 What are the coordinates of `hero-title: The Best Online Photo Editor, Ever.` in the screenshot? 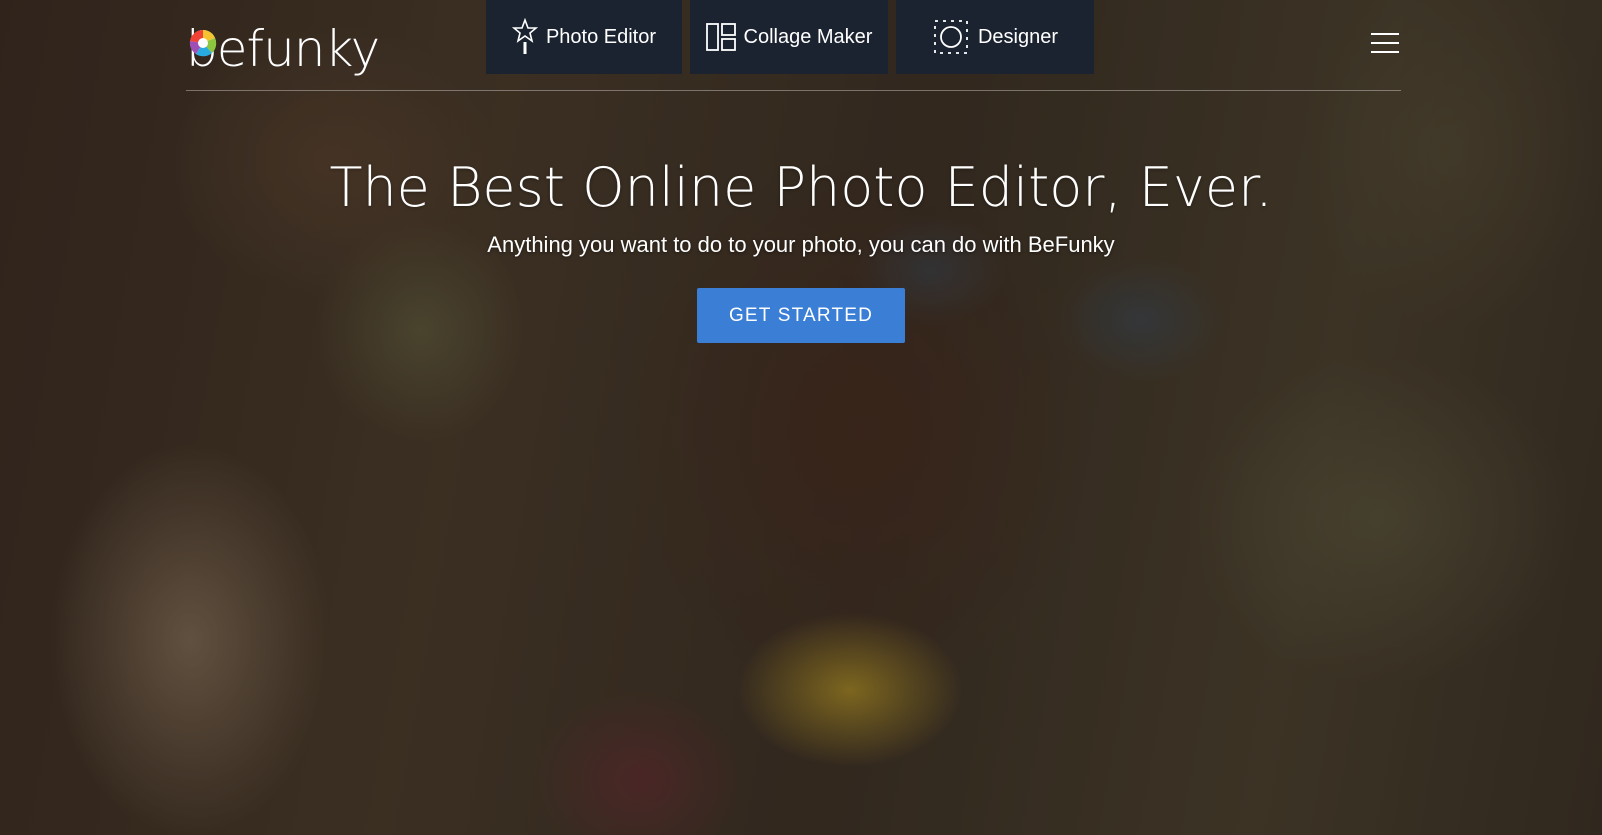 It's located at (801, 187).